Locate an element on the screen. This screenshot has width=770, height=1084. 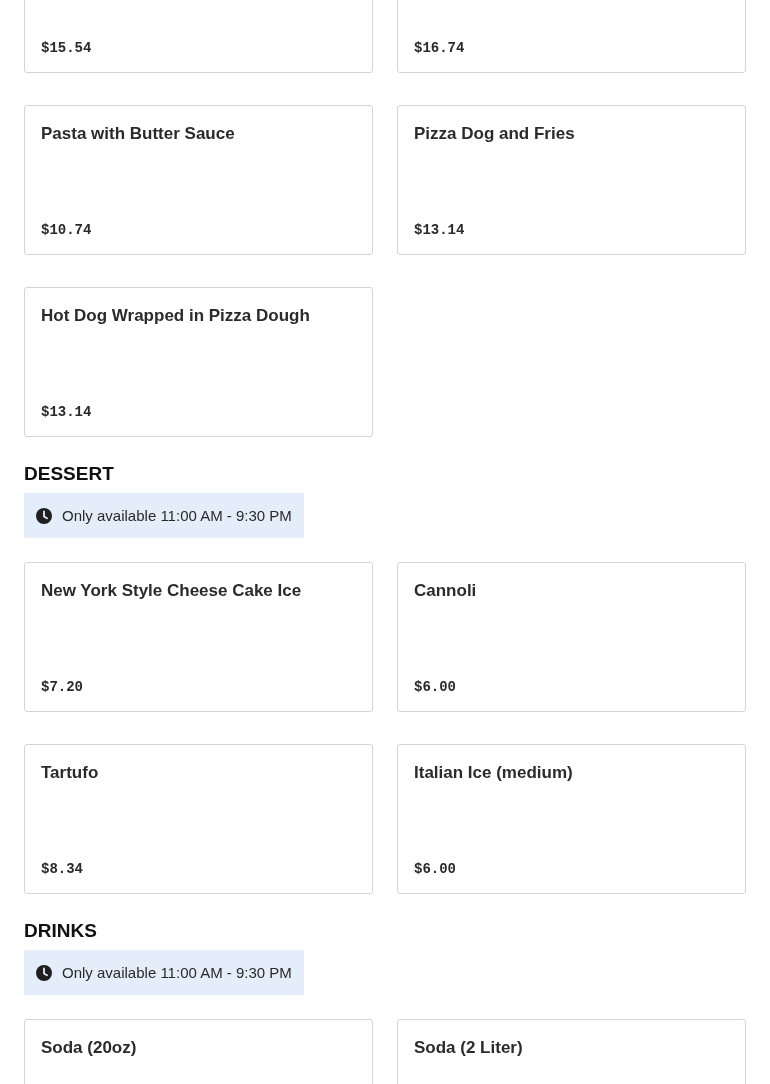
menu-item-card: Italian Ice (medium) $6.00 is located at coordinates (571, 819).